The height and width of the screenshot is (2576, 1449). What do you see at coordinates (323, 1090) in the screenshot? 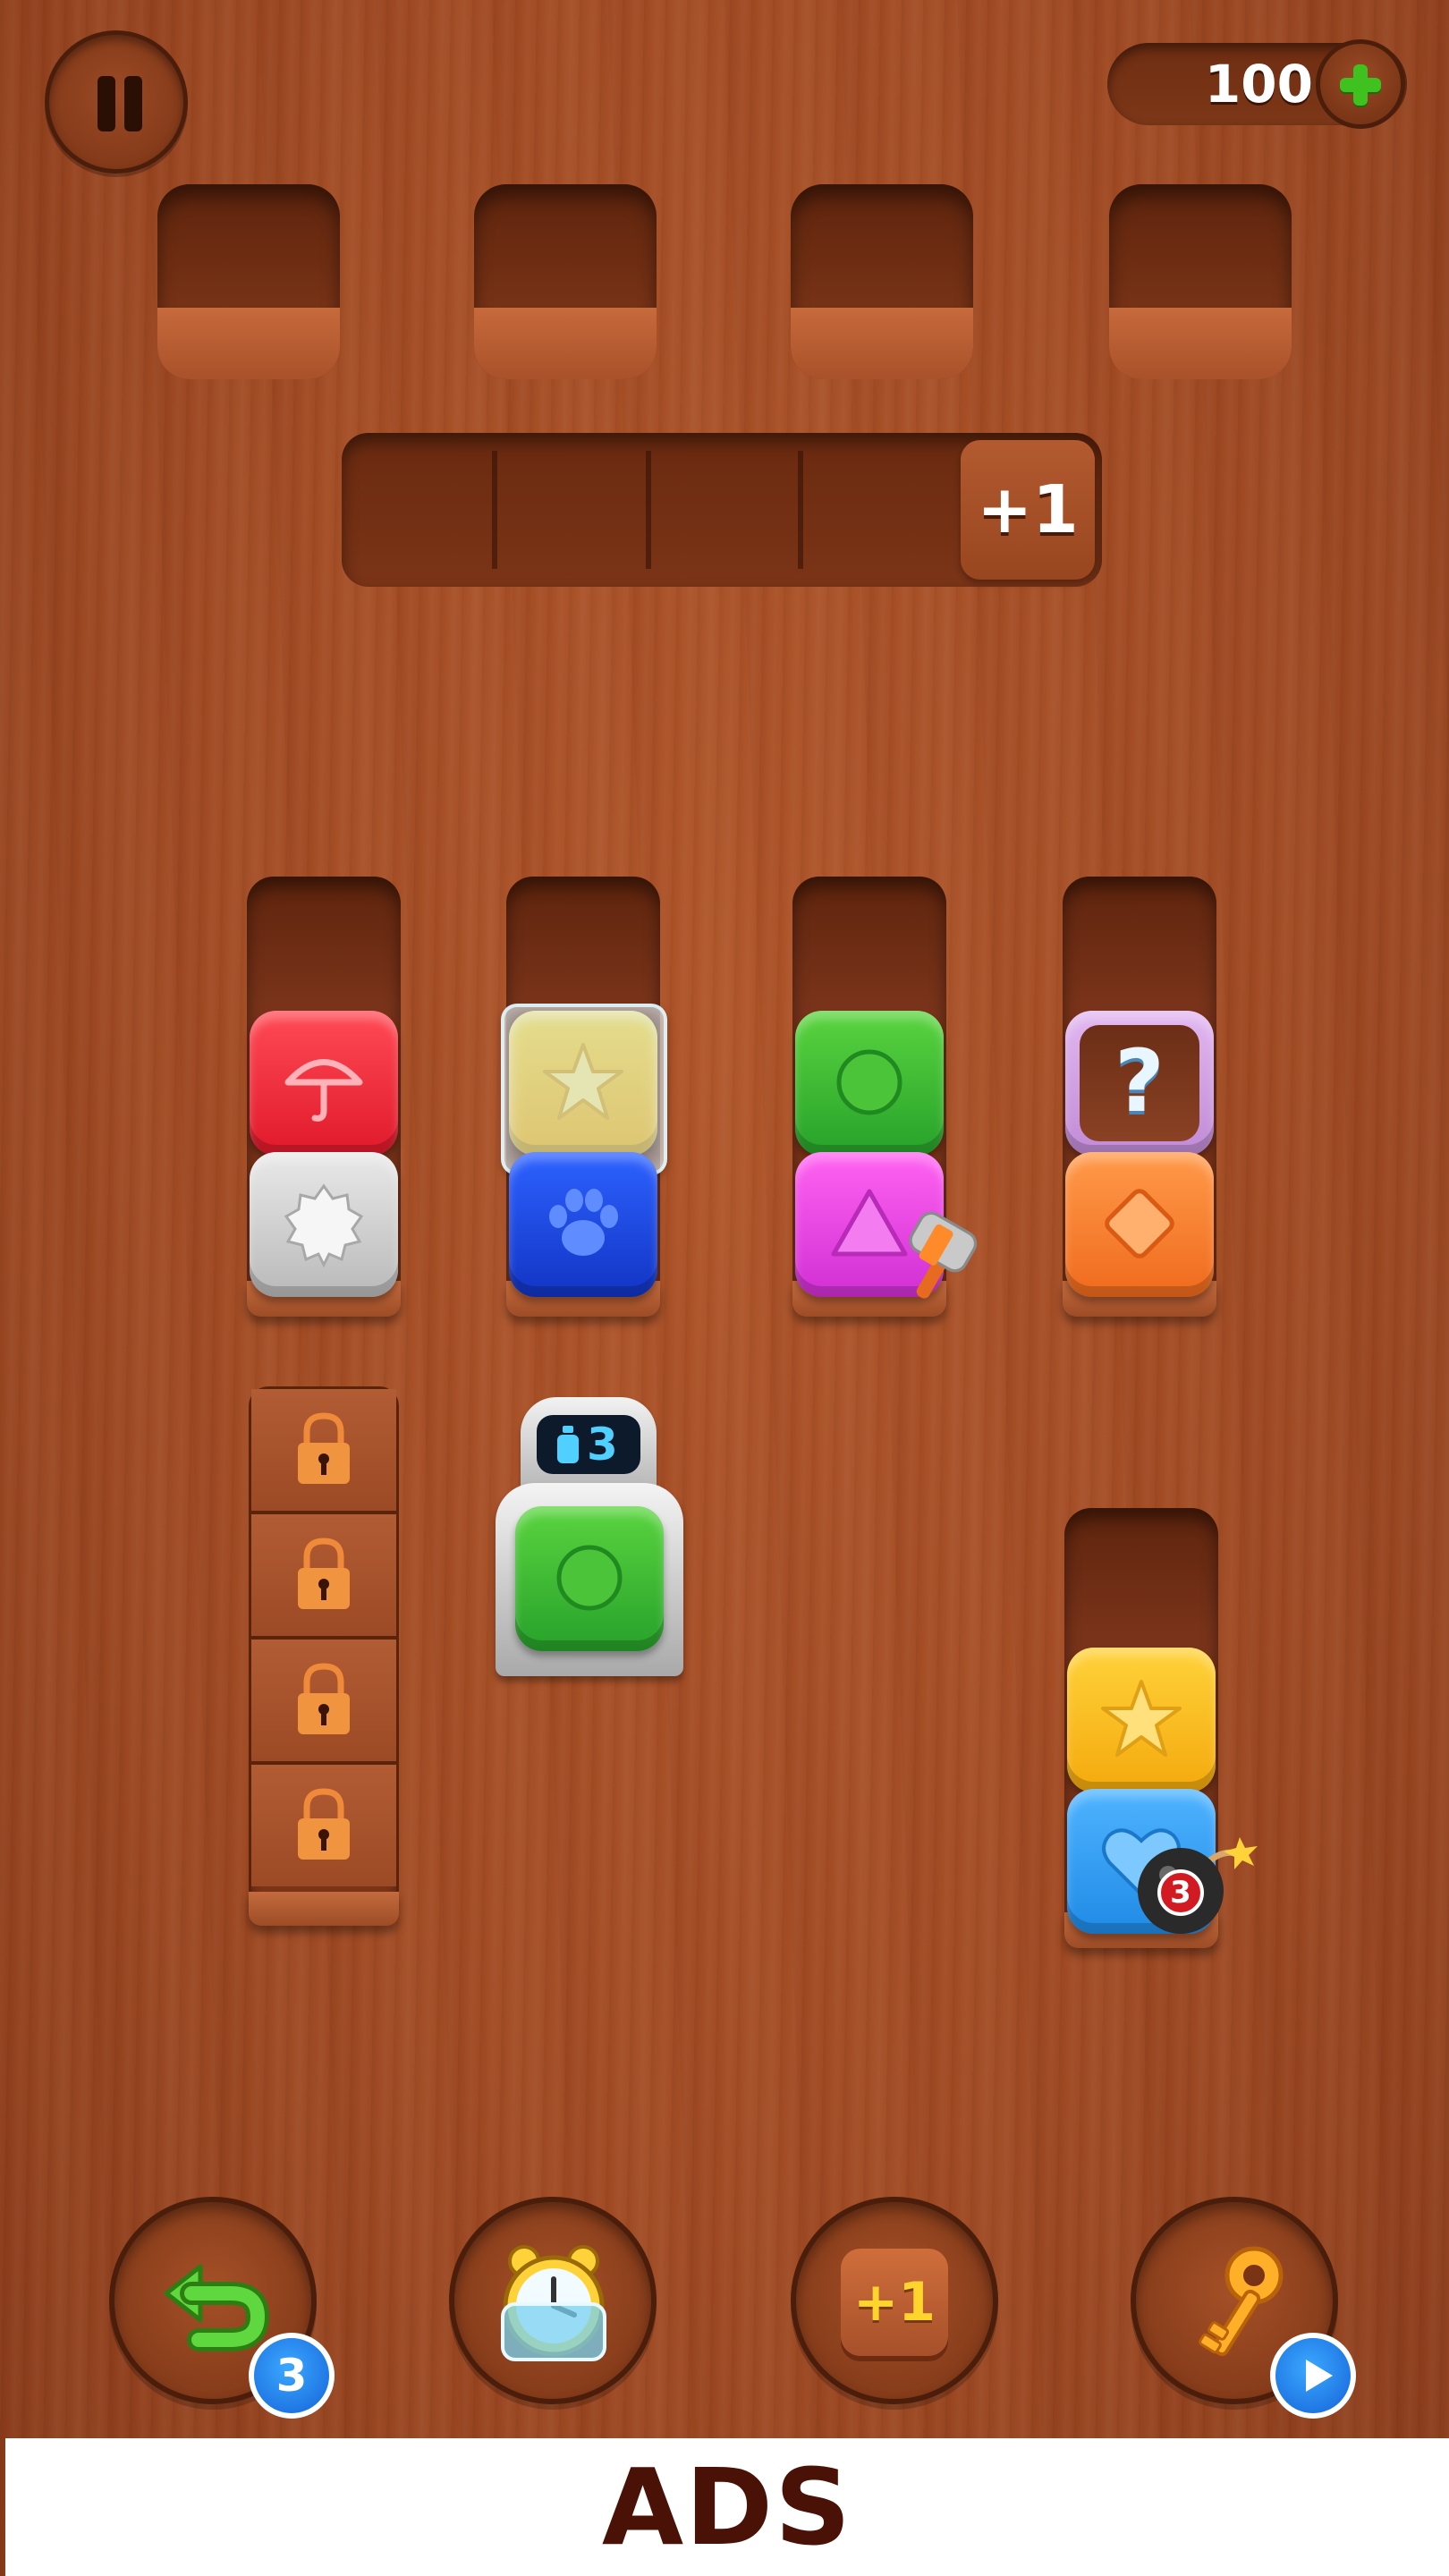
I see `umbrella-icon` at bounding box center [323, 1090].